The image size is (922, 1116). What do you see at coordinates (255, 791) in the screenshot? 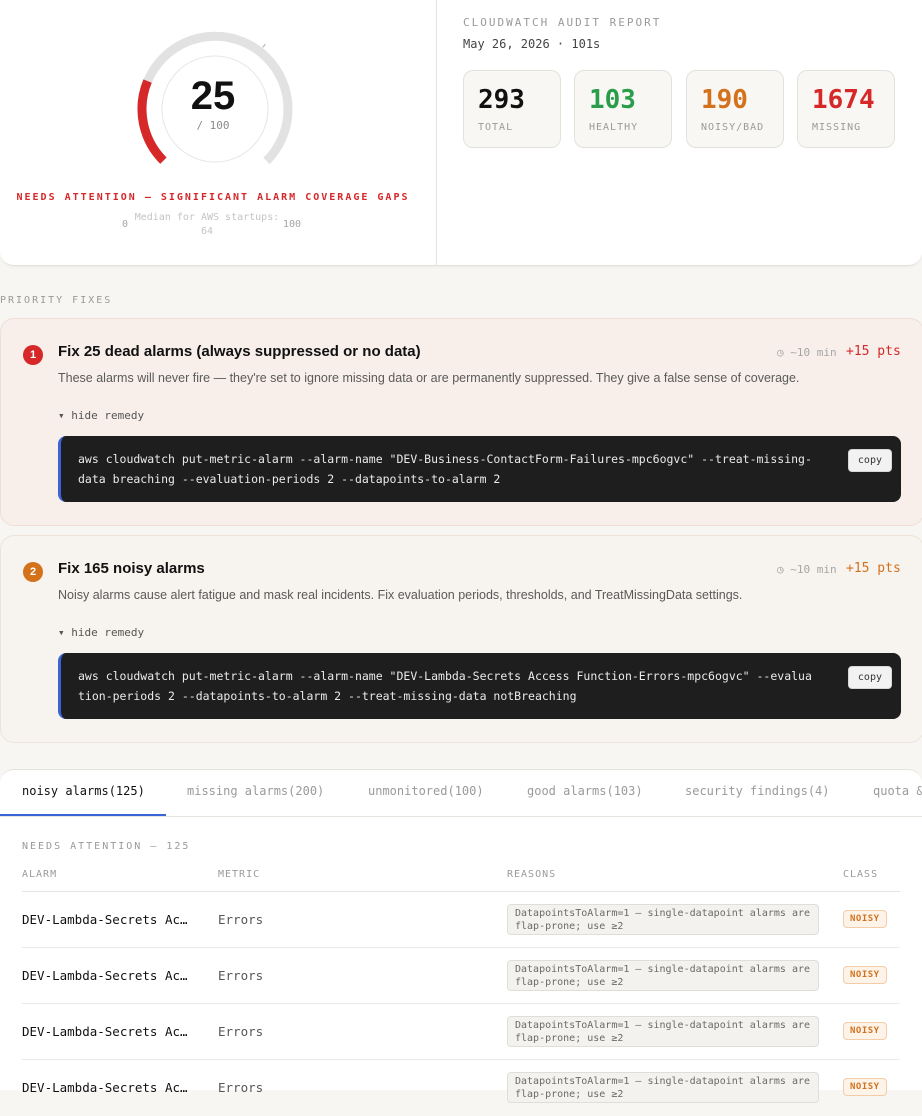
I see `tab-missing-alarms: missing alarms(200)` at bounding box center [255, 791].